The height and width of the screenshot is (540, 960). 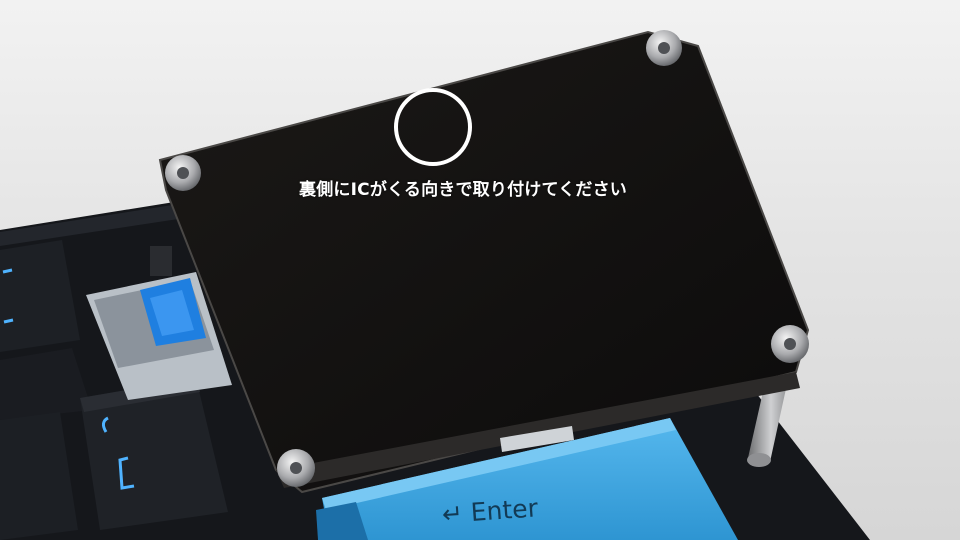 I want to click on enter-arrow-icon: ↵, so click(x=452, y=513).